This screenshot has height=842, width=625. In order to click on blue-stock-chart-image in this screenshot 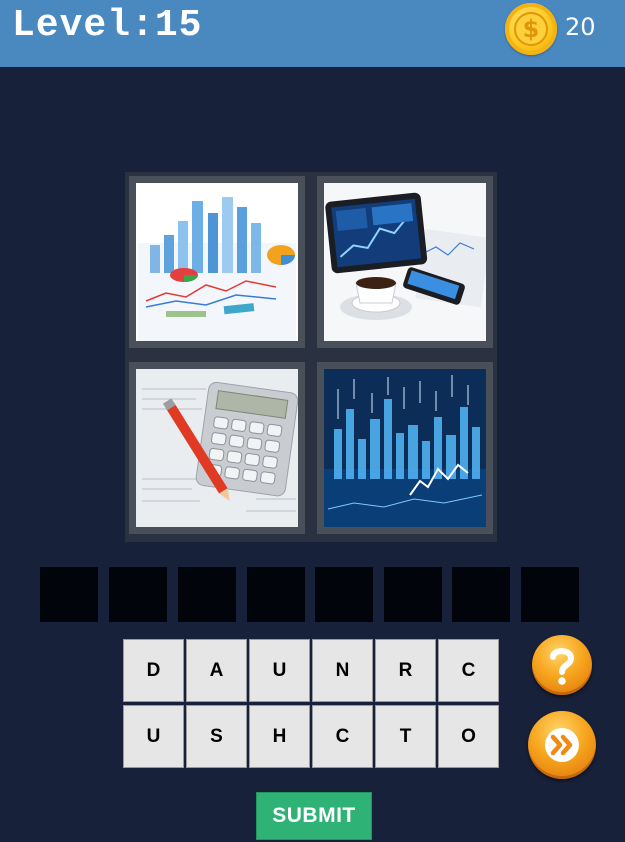, I will do `click(405, 448)`.